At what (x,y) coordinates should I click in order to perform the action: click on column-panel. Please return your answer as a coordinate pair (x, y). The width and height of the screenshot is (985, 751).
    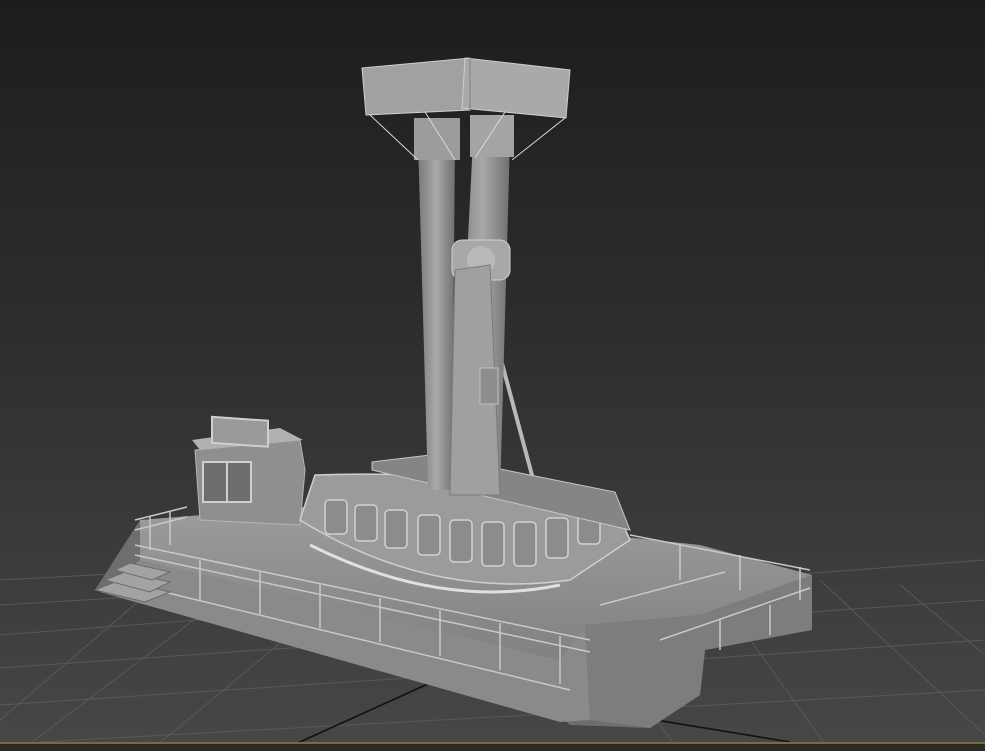
    Looking at the image, I should click on (489, 386).